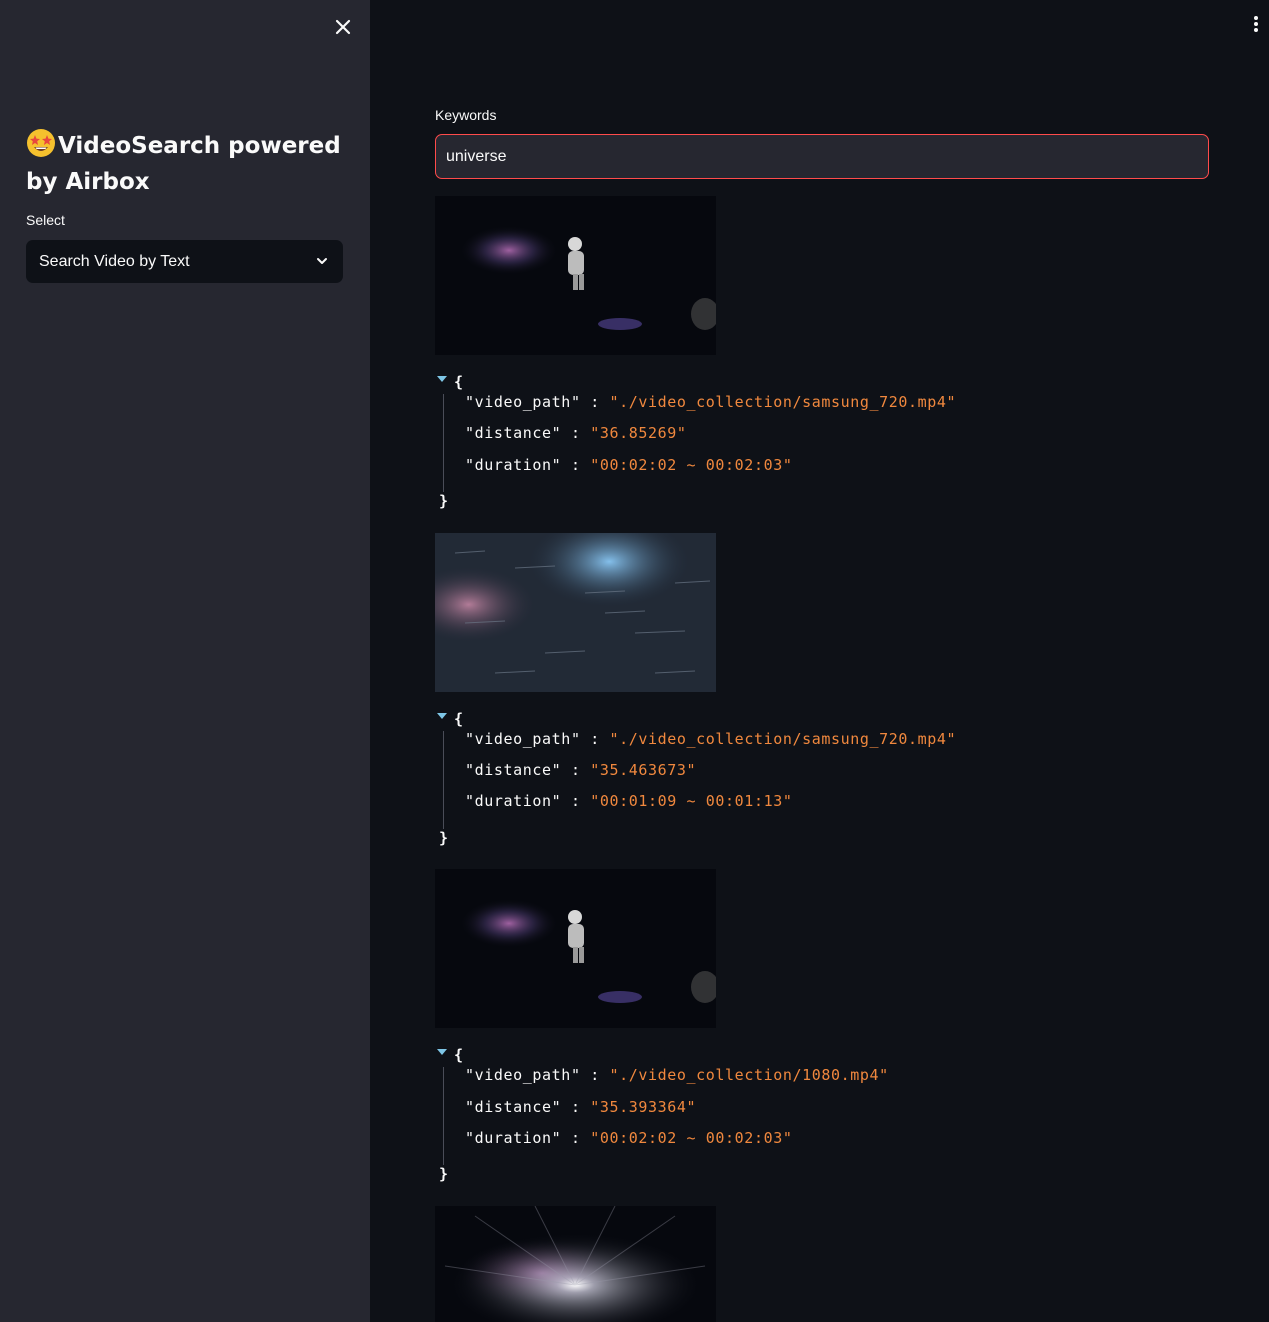  I want to click on main-menu-button, so click(1256, 25).